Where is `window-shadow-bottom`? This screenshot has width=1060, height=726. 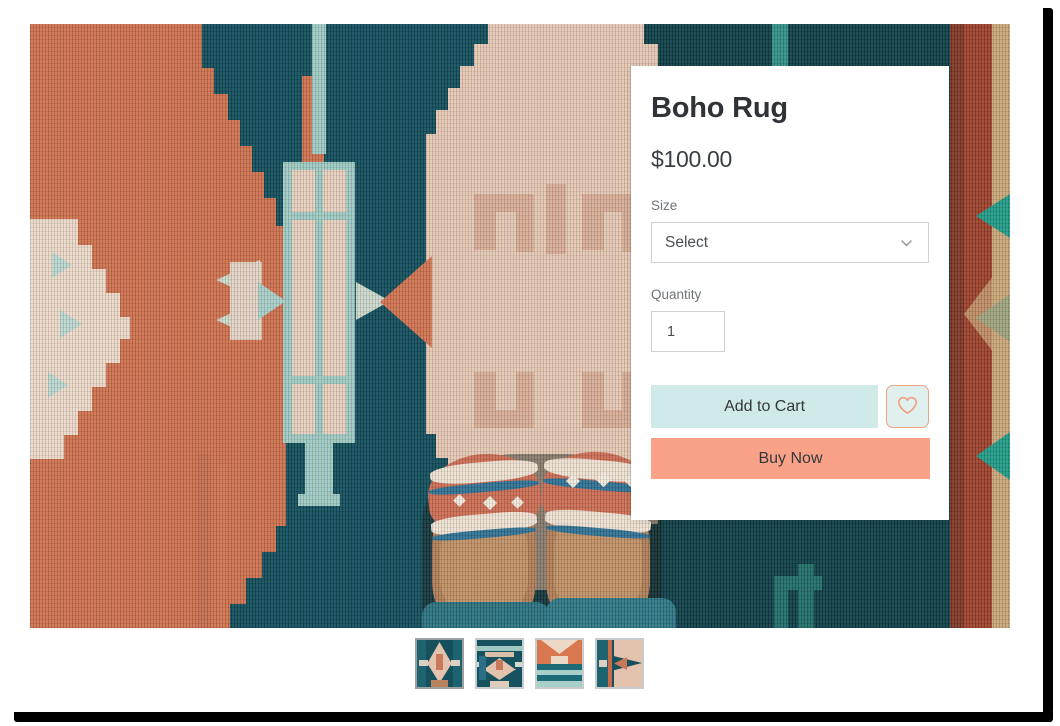 window-shadow-bottom is located at coordinates (533, 717).